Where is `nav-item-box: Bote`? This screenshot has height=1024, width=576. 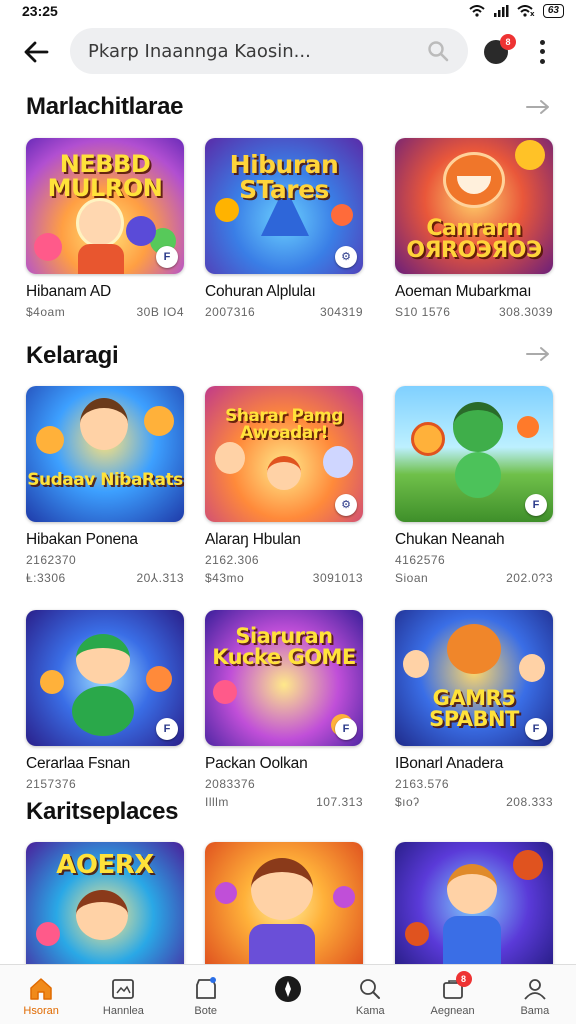 nav-item-box: Bote is located at coordinates (206, 994).